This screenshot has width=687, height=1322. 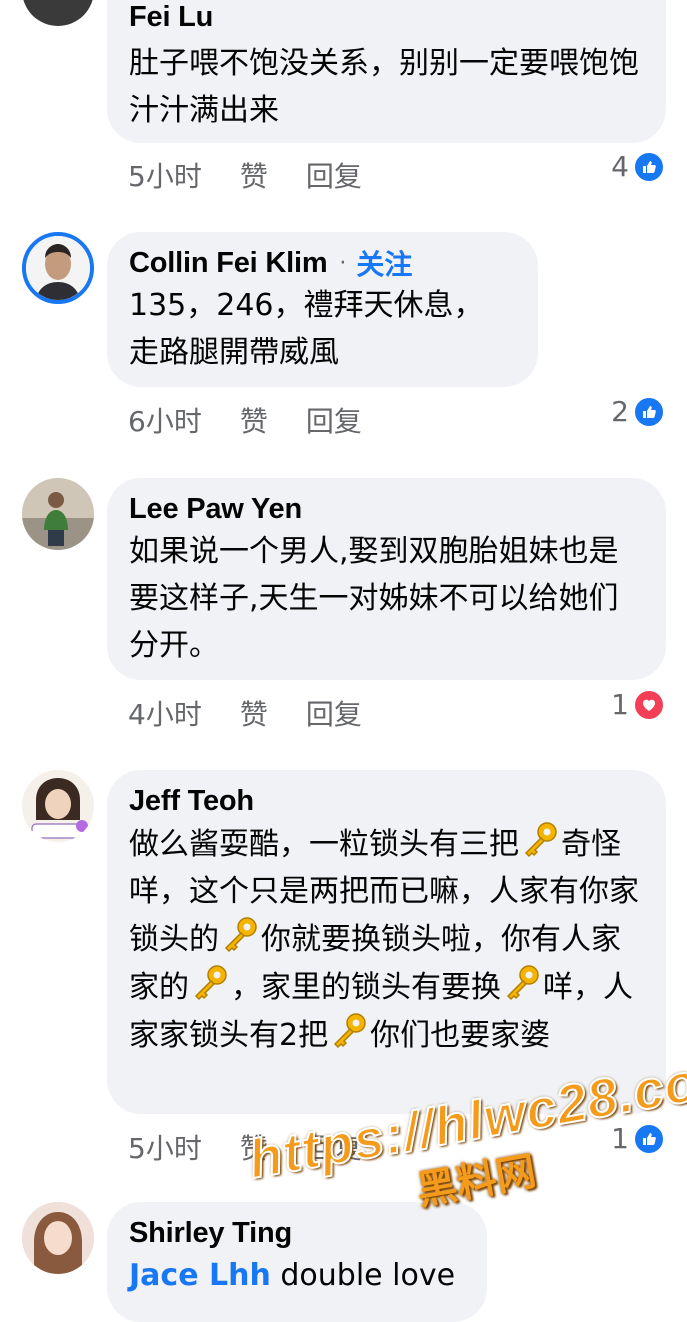 What do you see at coordinates (384, 263) in the screenshot?
I see `follow-button: 关注` at bounding box center [384, 263].